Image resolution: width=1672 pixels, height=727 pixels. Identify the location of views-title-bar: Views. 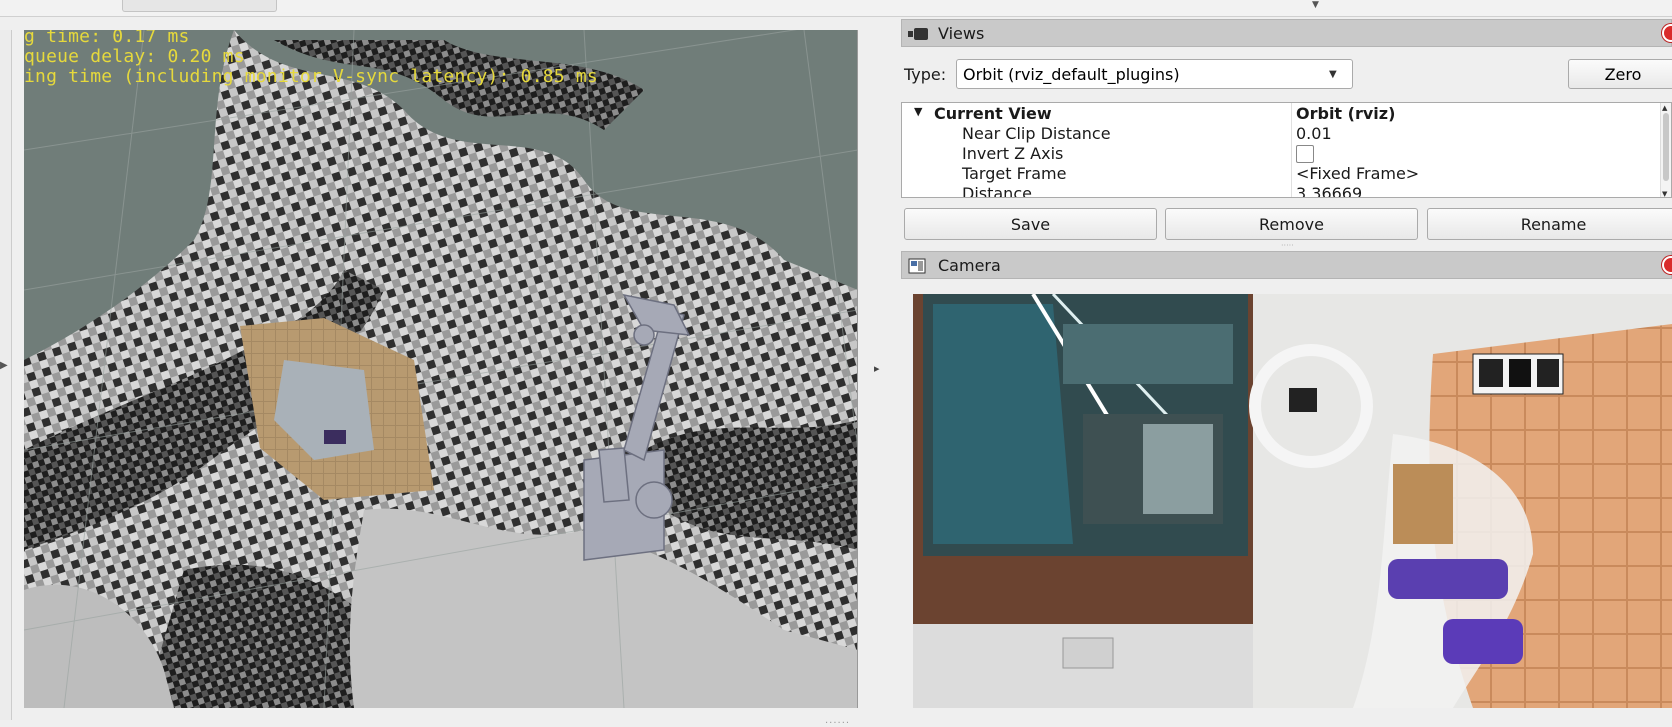
(1286, 33).